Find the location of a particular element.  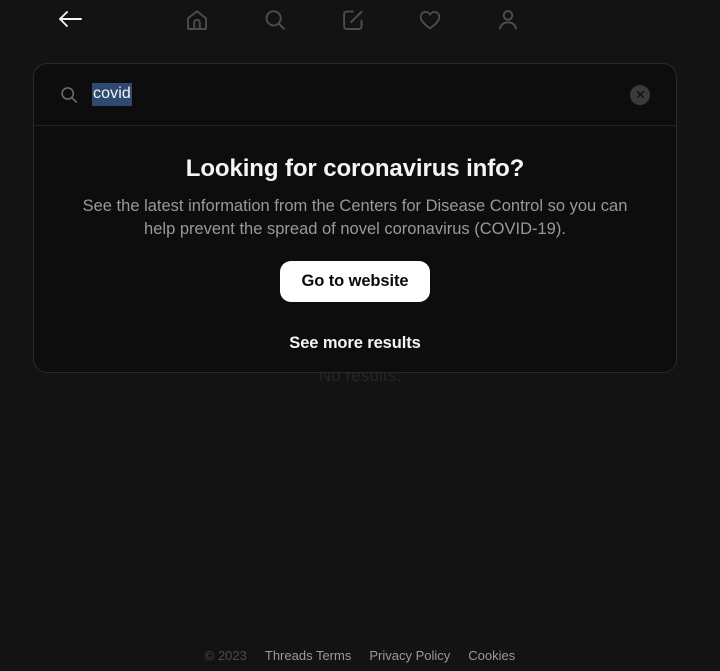

back-button is located at coordinates (70, 19).